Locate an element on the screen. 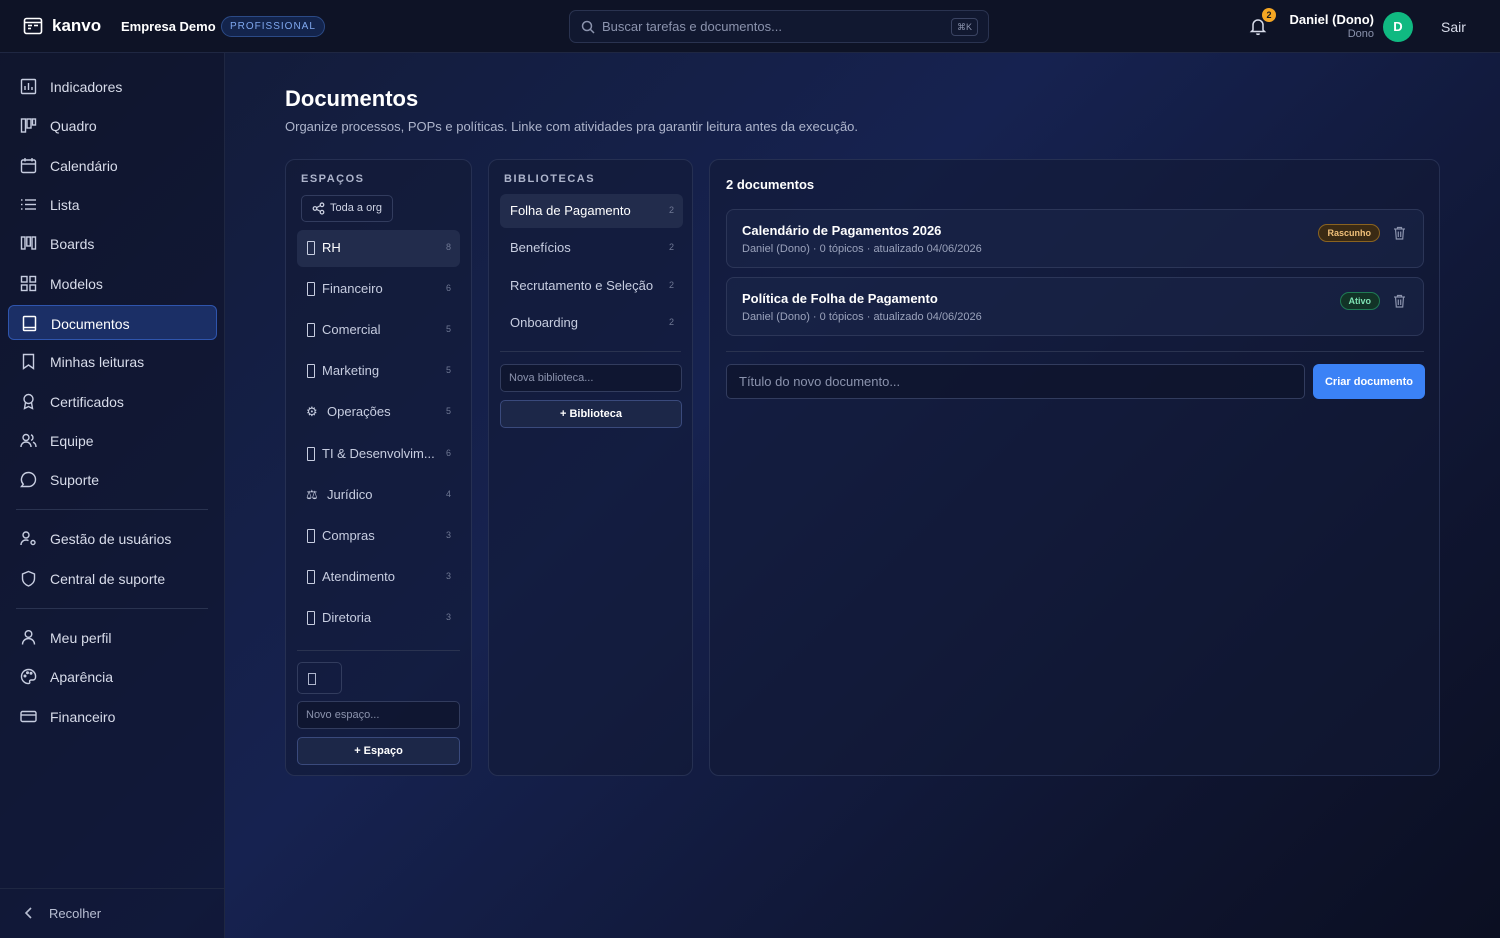 The image size is (1500, 938). space-count: 3 is located at coordinates (448, 617).